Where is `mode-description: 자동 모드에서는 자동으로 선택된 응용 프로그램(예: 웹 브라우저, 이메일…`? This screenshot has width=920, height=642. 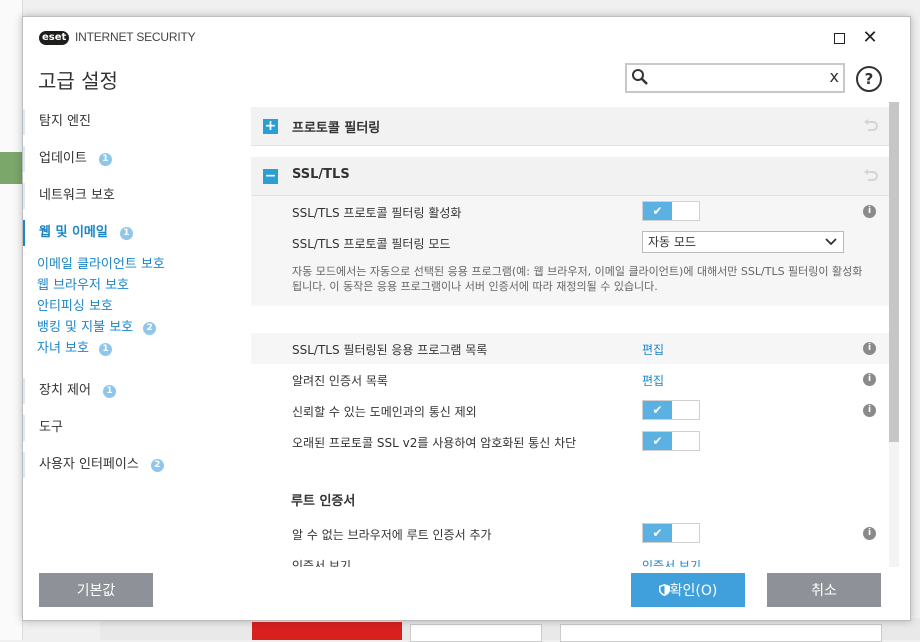 mode-description: 자동 모드에서는 자동으로 선택된 응용 프로그램(예: 웹 브라우저, 이메일… is located at coordinates (571, 282).